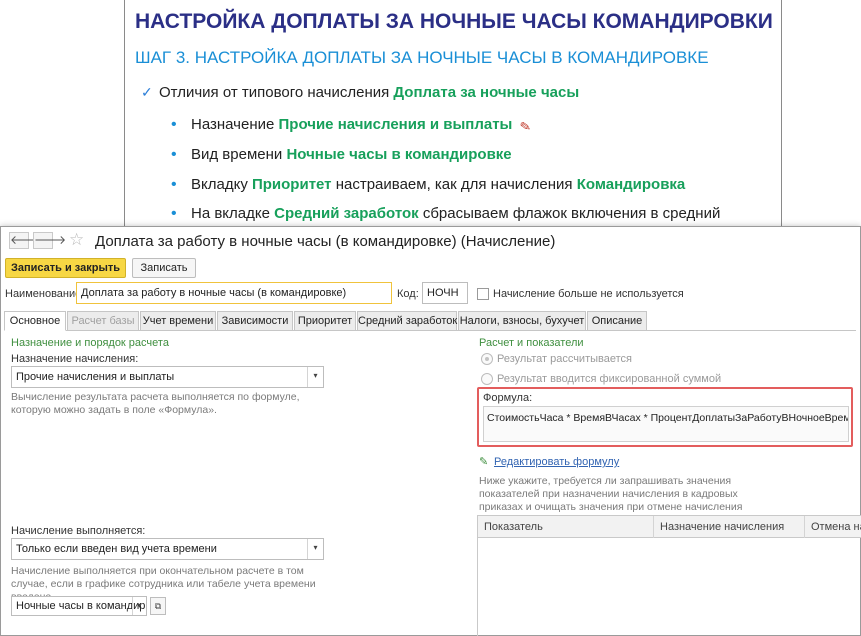 This screenshot has width=861, height=636. Describe the element at coordinates (508, 398) in the screenshot. I see `formula-label: Формула:` at that location.